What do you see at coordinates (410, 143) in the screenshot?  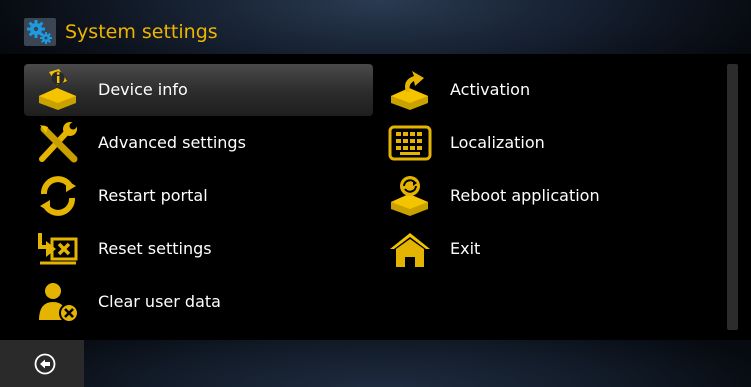 I see `keyboard-icon` at bounding box center [410, 143].